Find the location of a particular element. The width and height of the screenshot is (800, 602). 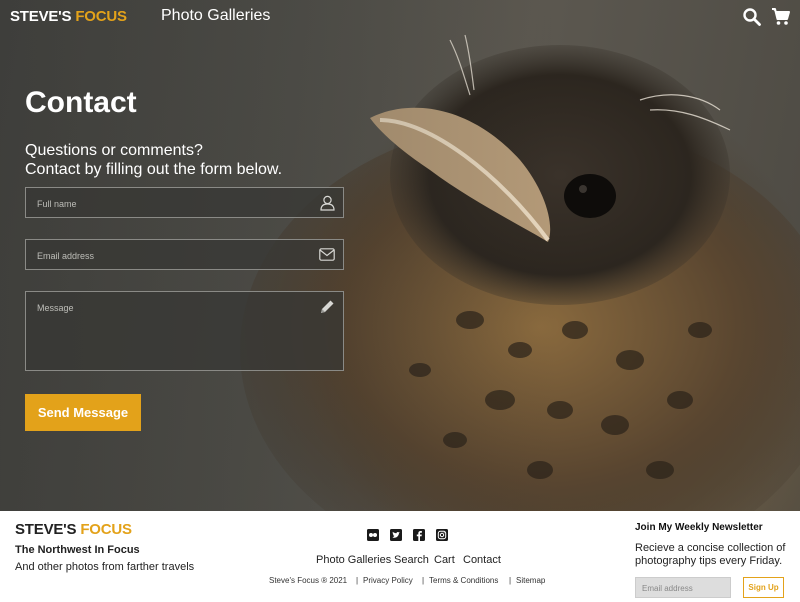

footer-logo-text-accent: FOCUS is located at coordinates (106, 529).